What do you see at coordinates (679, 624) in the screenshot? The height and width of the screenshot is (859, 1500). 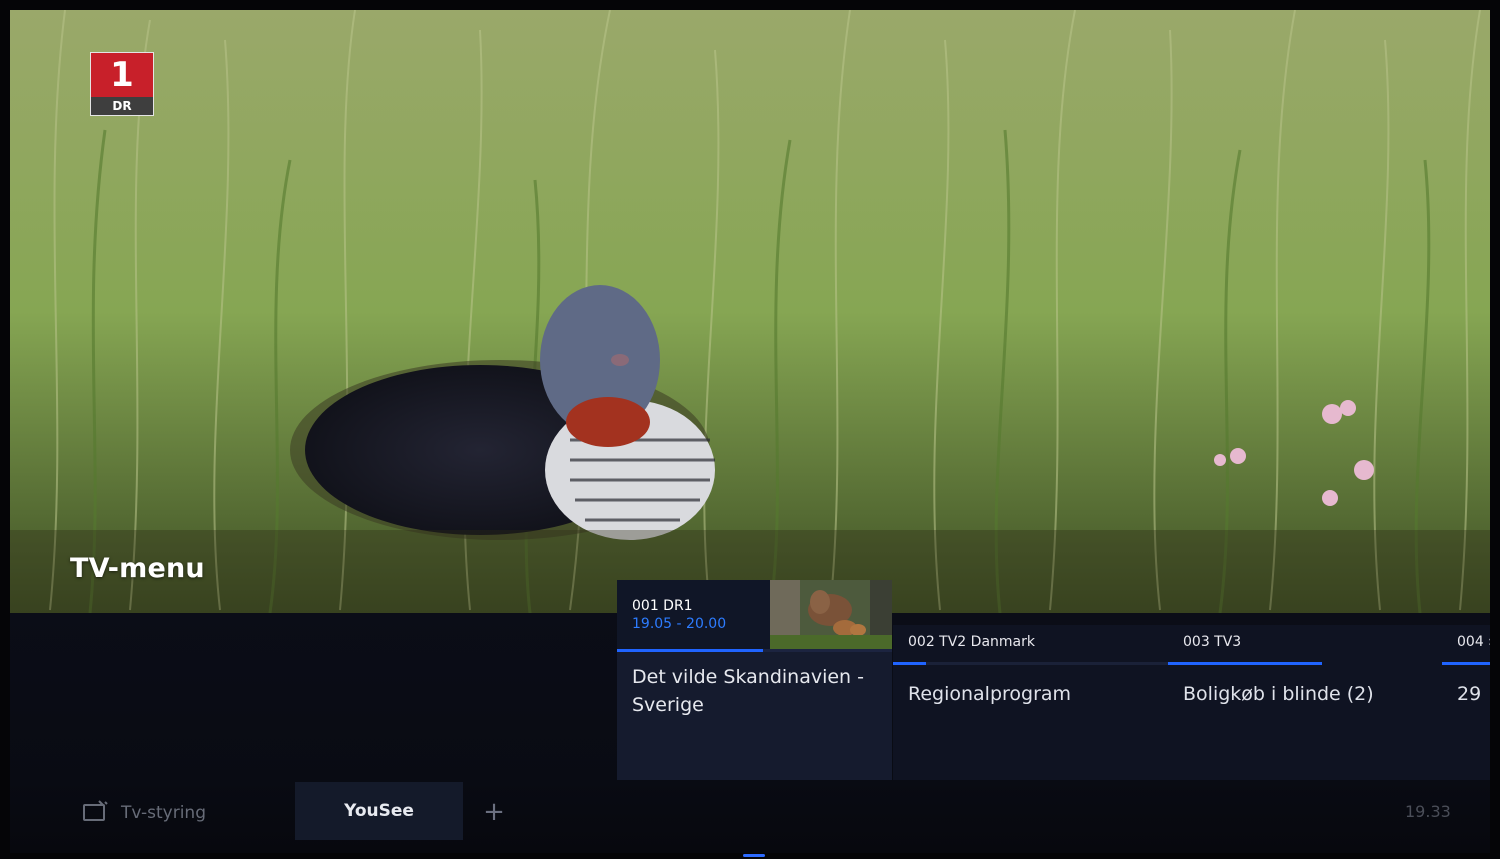 I see `program-time: 19.05 - 20.00` at bounding box center [679, 624].